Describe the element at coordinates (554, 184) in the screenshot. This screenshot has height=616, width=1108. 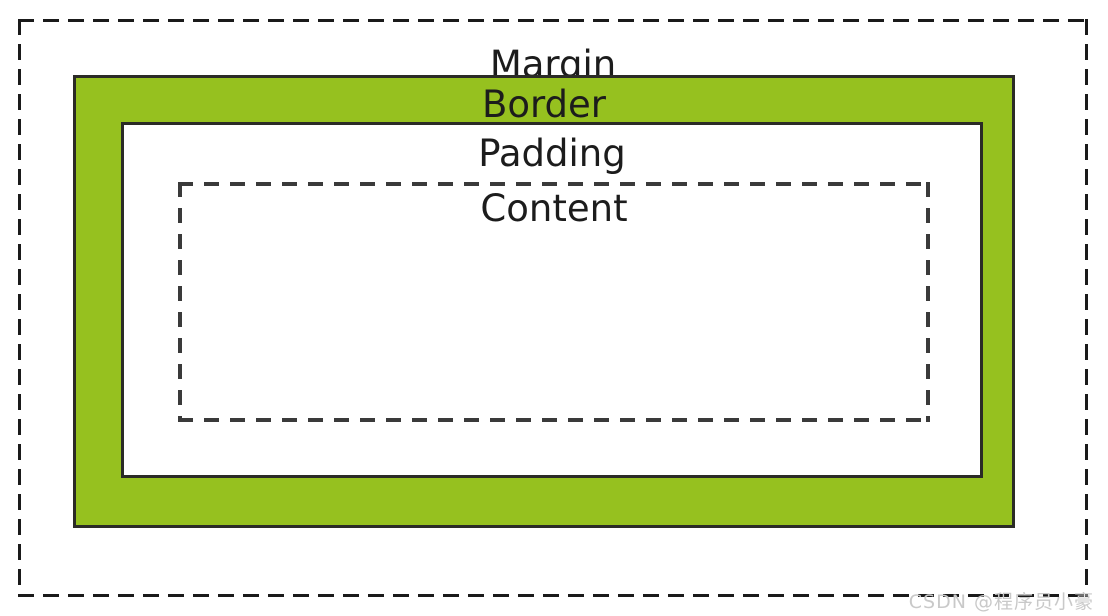
I see `content-box-edge-top` at that location.